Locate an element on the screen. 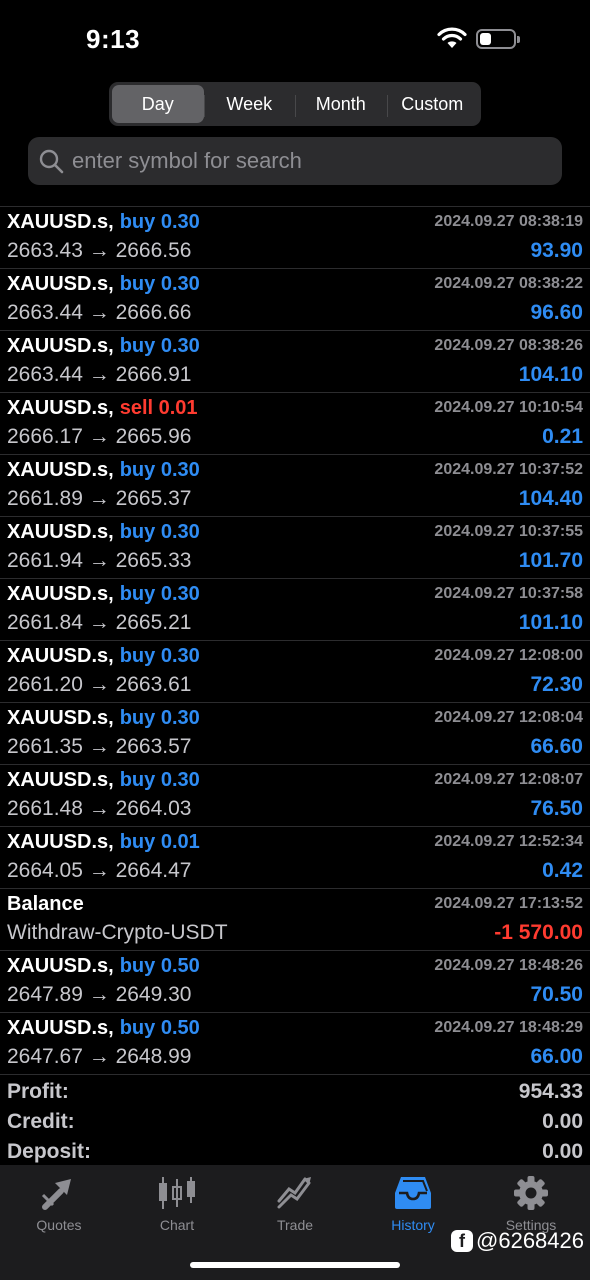 This screenshot has width=590, height=1280. deal-symbol: Balance is located at coordinates (48, 904).